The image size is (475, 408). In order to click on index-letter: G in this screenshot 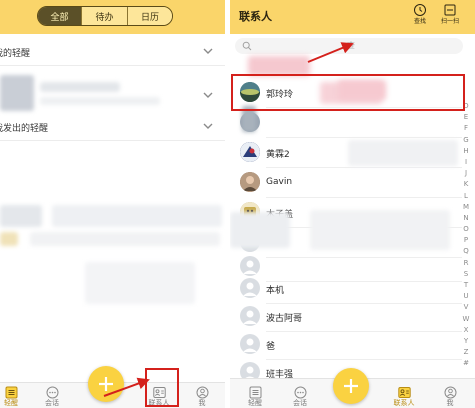, I will do `click(466, 140)`.